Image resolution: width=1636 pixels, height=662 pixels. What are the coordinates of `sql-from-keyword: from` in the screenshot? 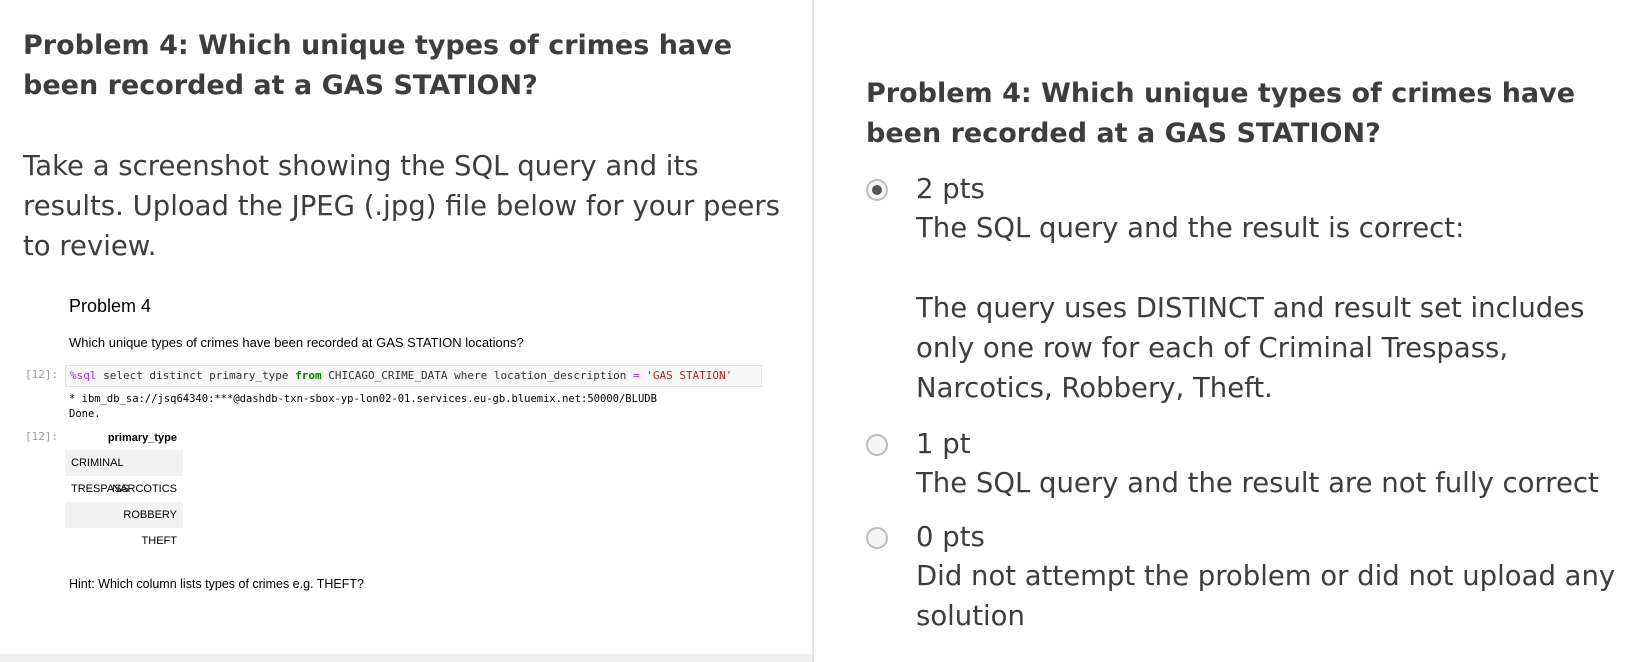 It's located at (308, 375).